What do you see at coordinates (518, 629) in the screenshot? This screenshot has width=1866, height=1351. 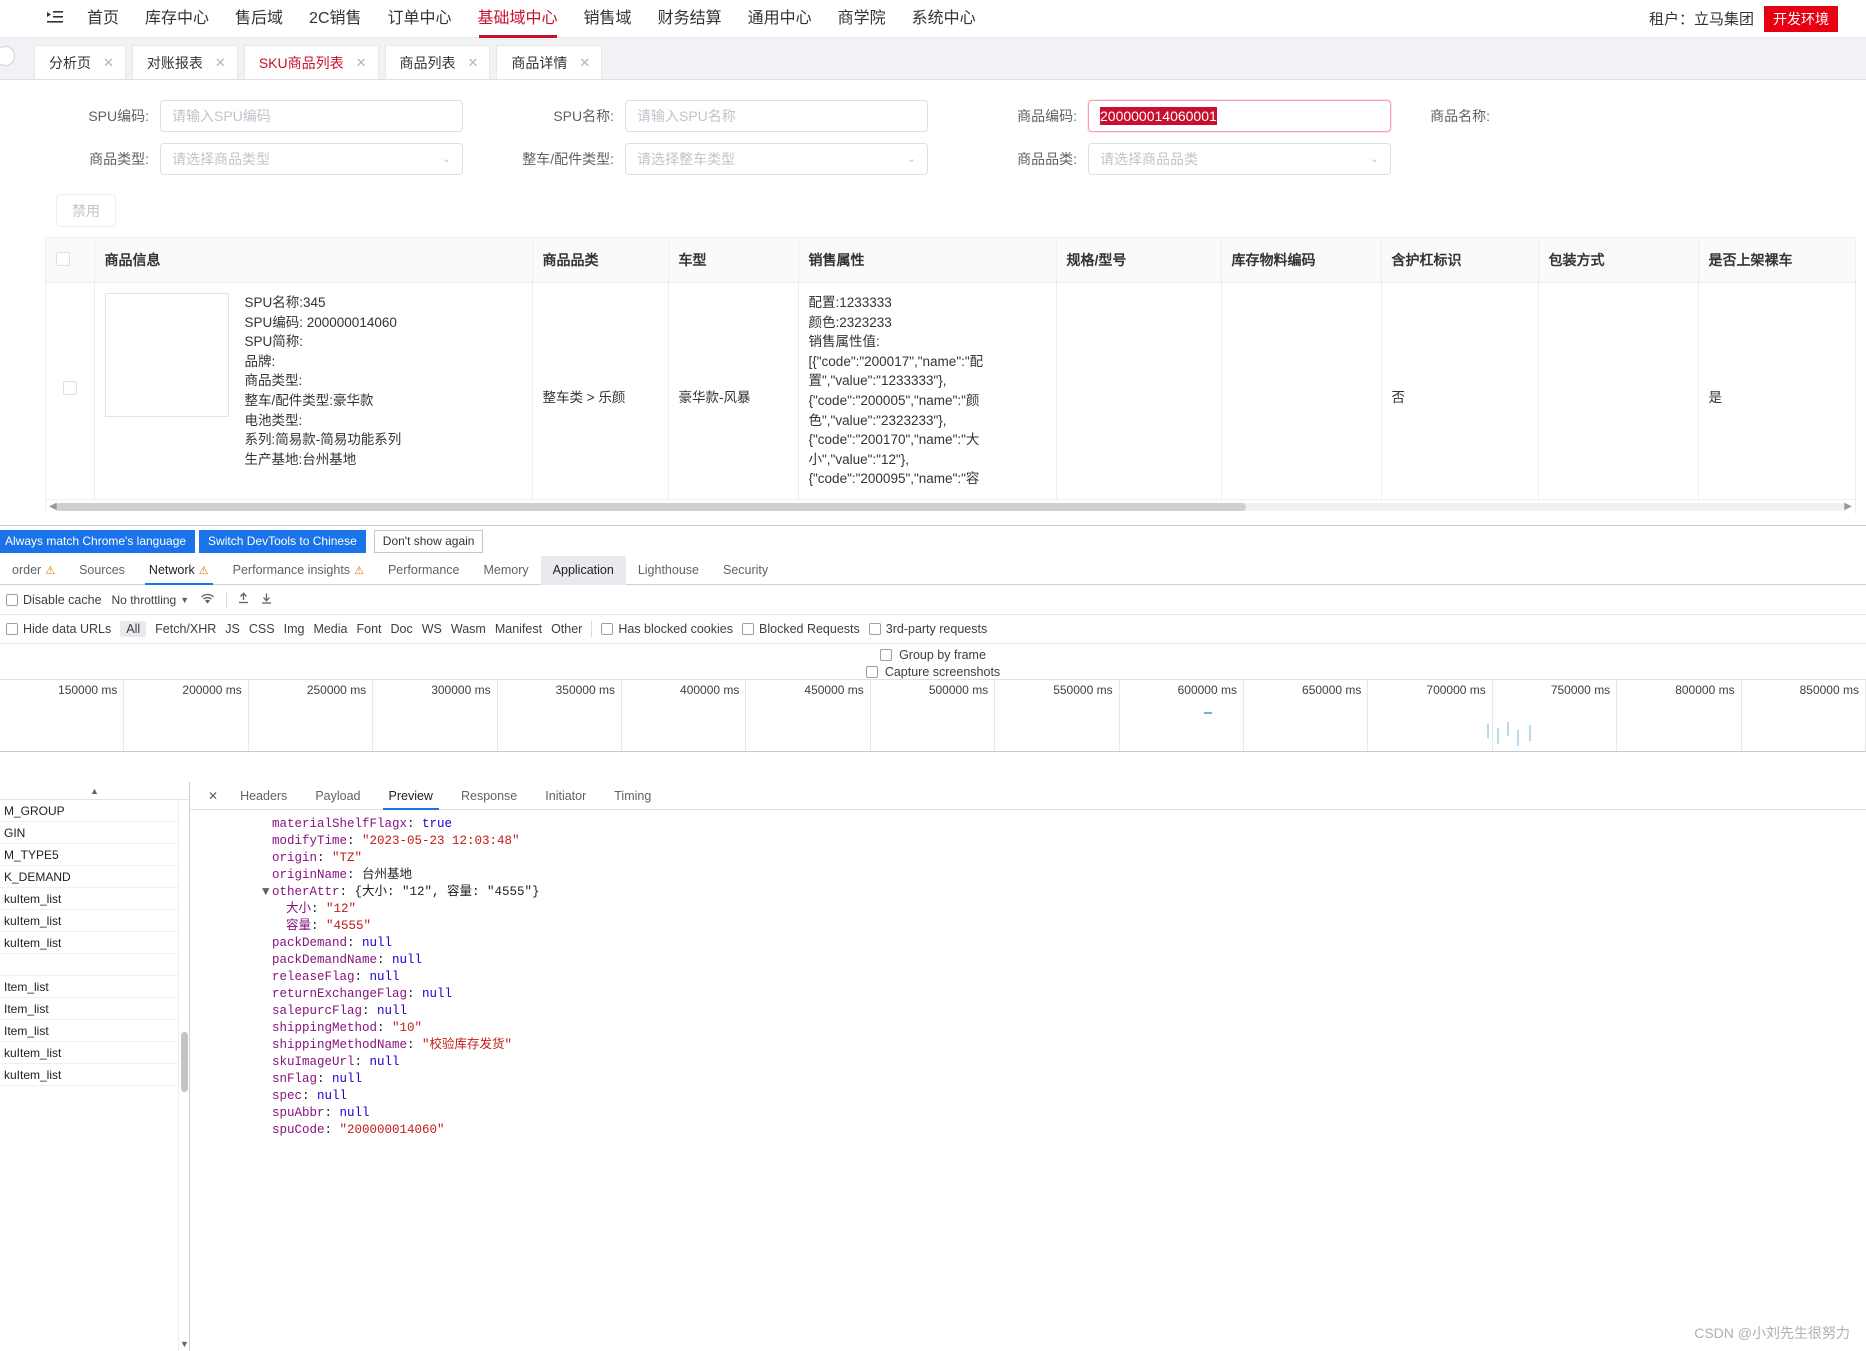 I see `resource-filter-manifest: Manifest` at bounding box center [518, 629].